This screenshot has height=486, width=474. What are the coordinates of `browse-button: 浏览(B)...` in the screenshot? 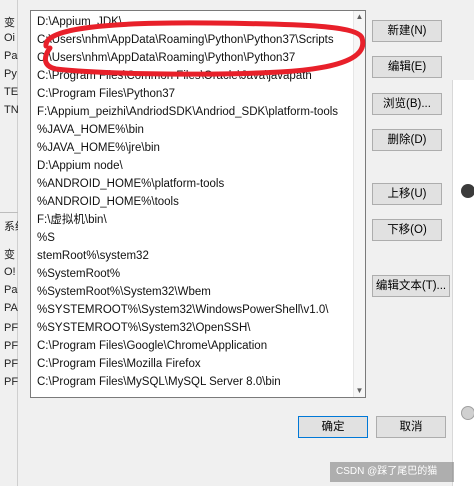 It's located at (407, 104).